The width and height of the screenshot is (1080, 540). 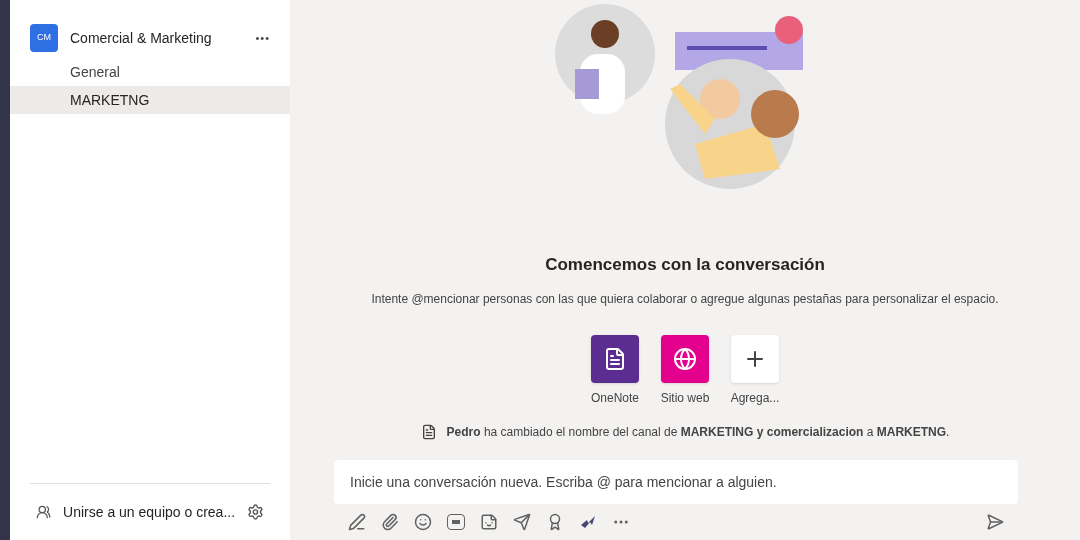 I want to click on more-button: •••, so click(x=262, y=38).